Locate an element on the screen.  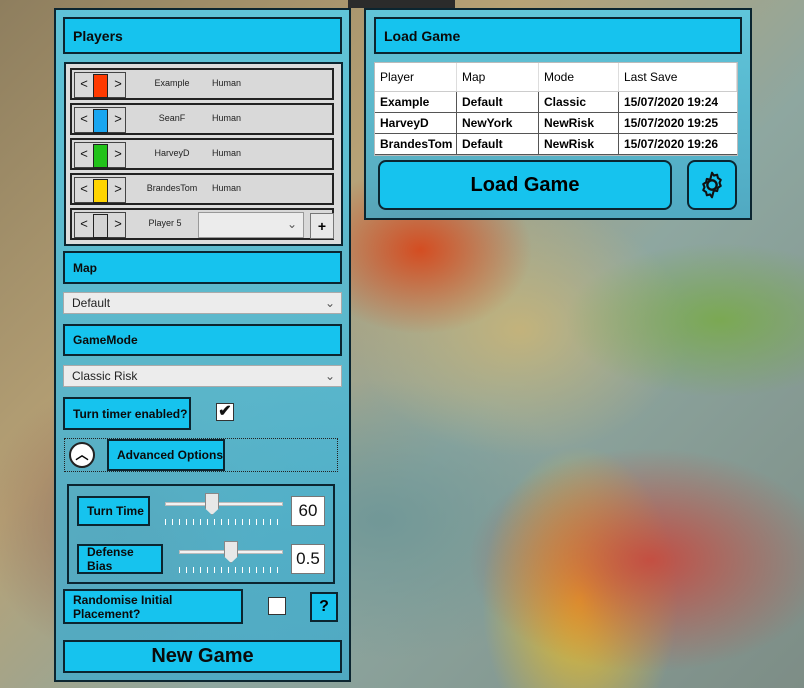
gamemode-select: Classic Risk ⌄ is located at coordinates (202, 376).